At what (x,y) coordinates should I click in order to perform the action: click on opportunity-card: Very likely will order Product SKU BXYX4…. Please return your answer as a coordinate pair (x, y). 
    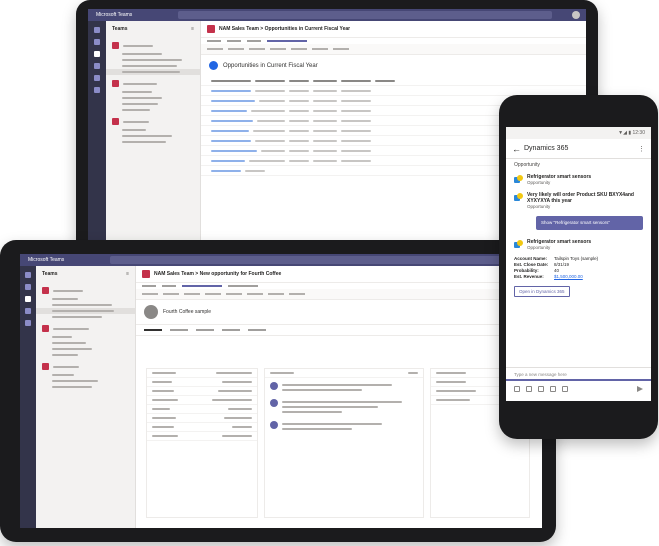
    Looking at the image, I should click on (578, 201).